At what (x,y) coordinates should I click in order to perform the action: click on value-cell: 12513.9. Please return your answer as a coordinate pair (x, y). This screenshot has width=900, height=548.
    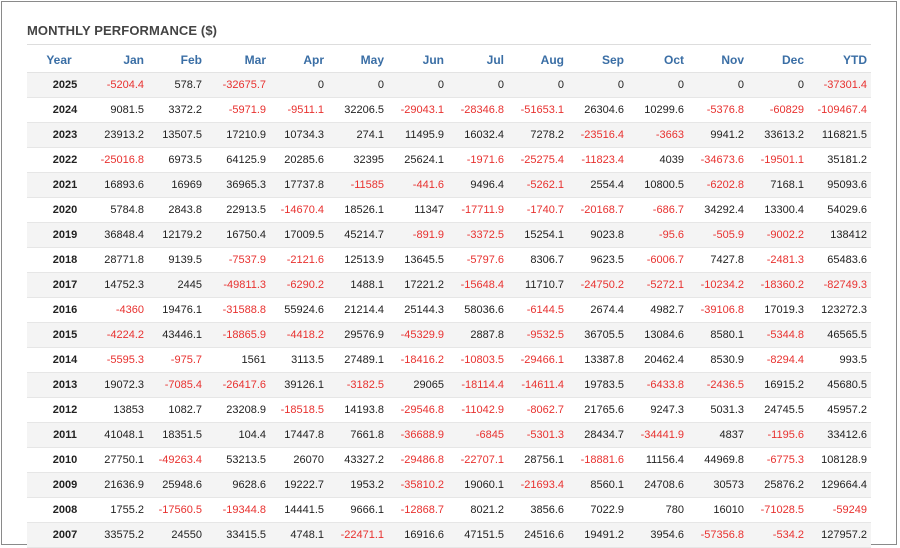
    Looking at the image, I should click on (358, 260).